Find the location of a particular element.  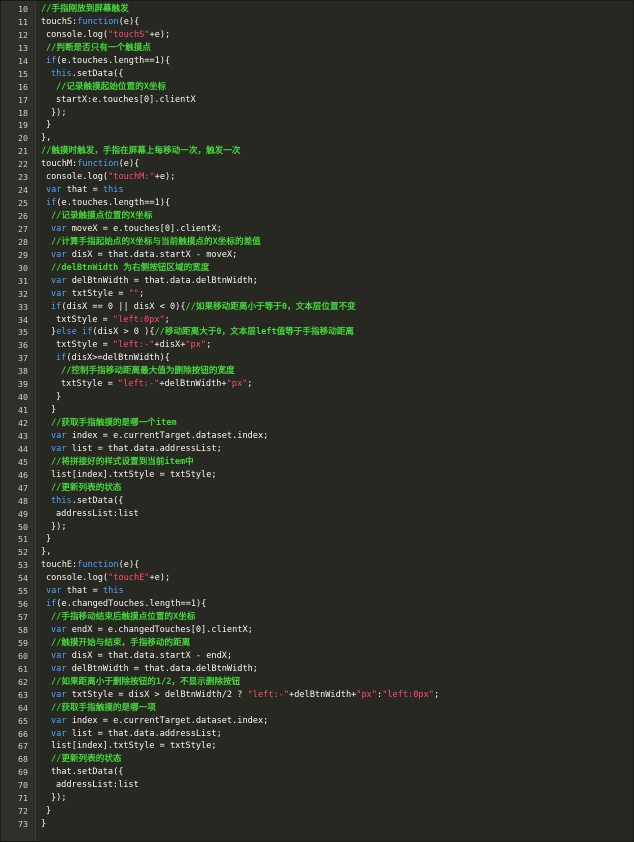

code-line: 59 //触摸开始与结束，手指移动的距离 is located at coordinates (317, 643).